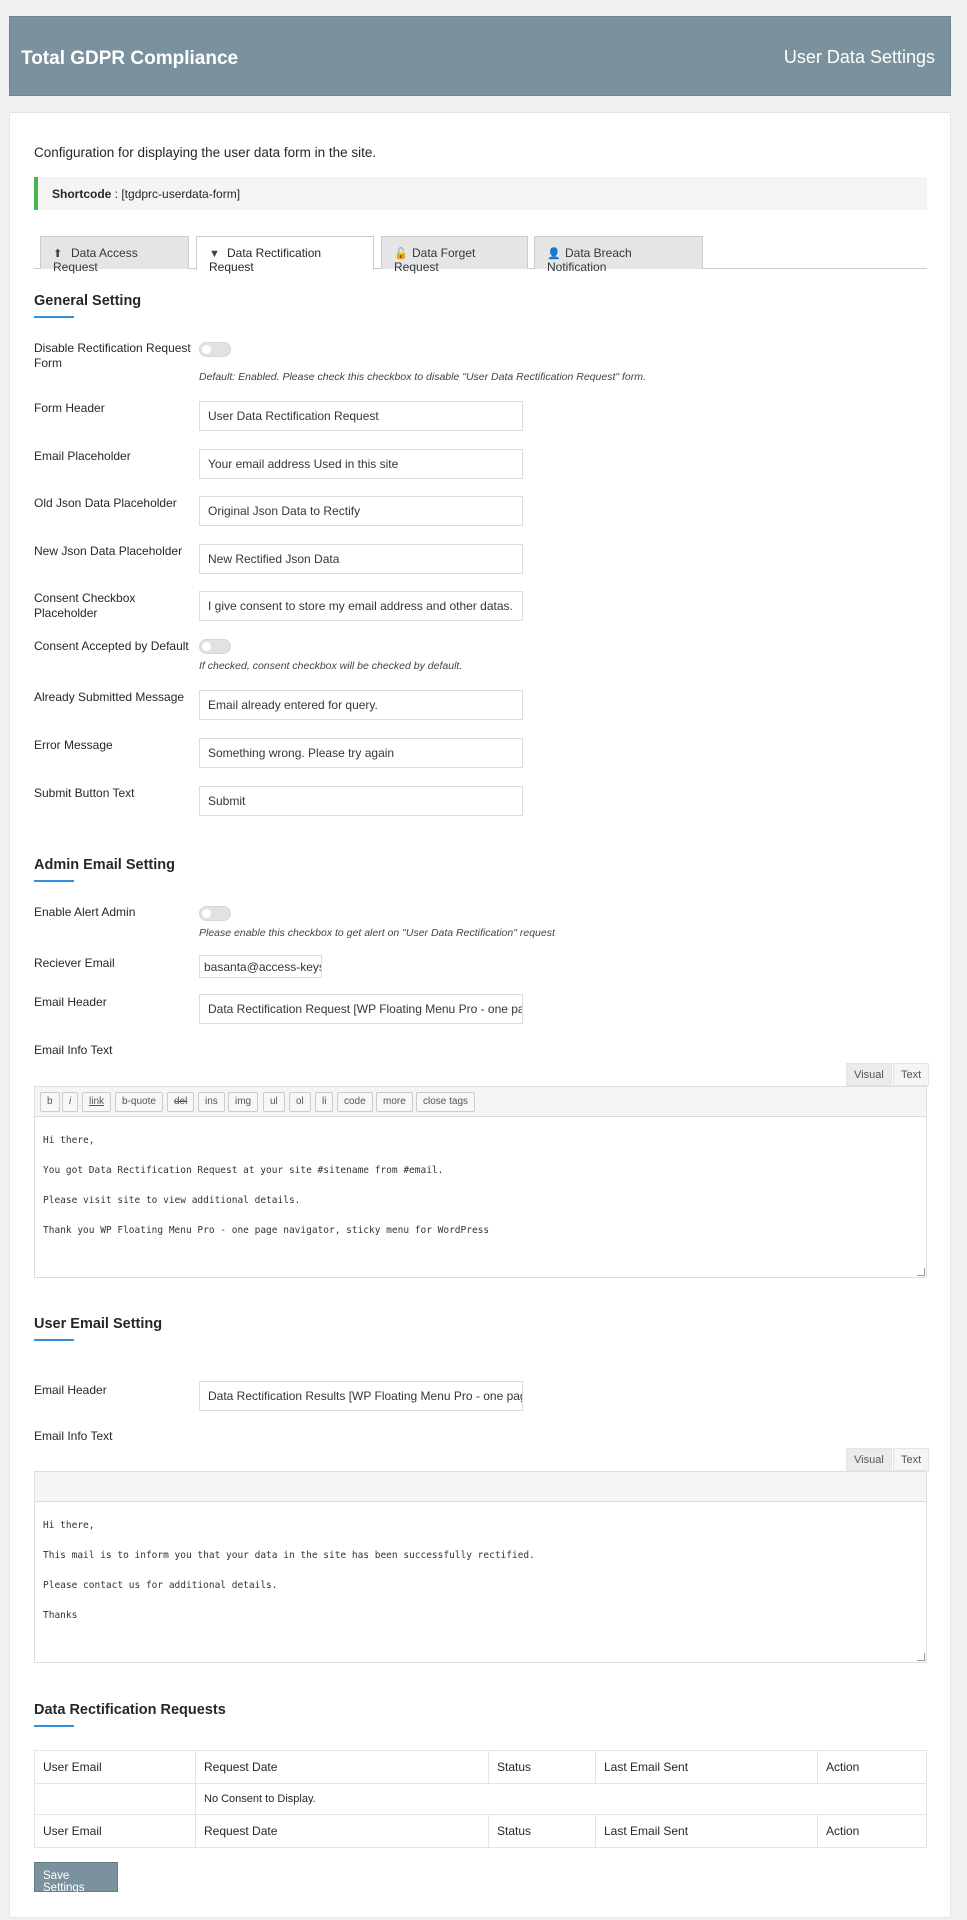 The height and width of the screenshot is (1920, 967). I want to click on consent-placeholder-label: Consent Checkbox Placeholder, so click(85, 605).